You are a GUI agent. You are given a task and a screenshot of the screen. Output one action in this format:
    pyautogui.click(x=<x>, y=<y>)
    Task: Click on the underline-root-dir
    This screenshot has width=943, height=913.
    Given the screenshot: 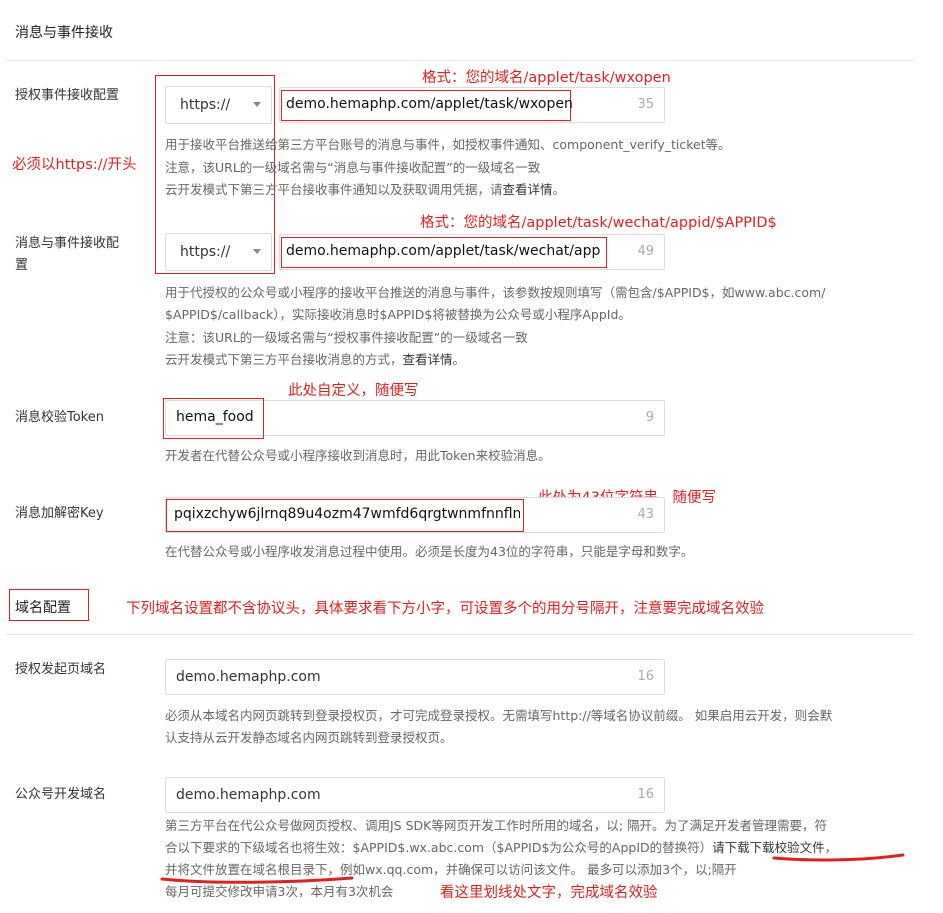 What is the action you would take?
    pyautogui.click(x=257, y=880)
    